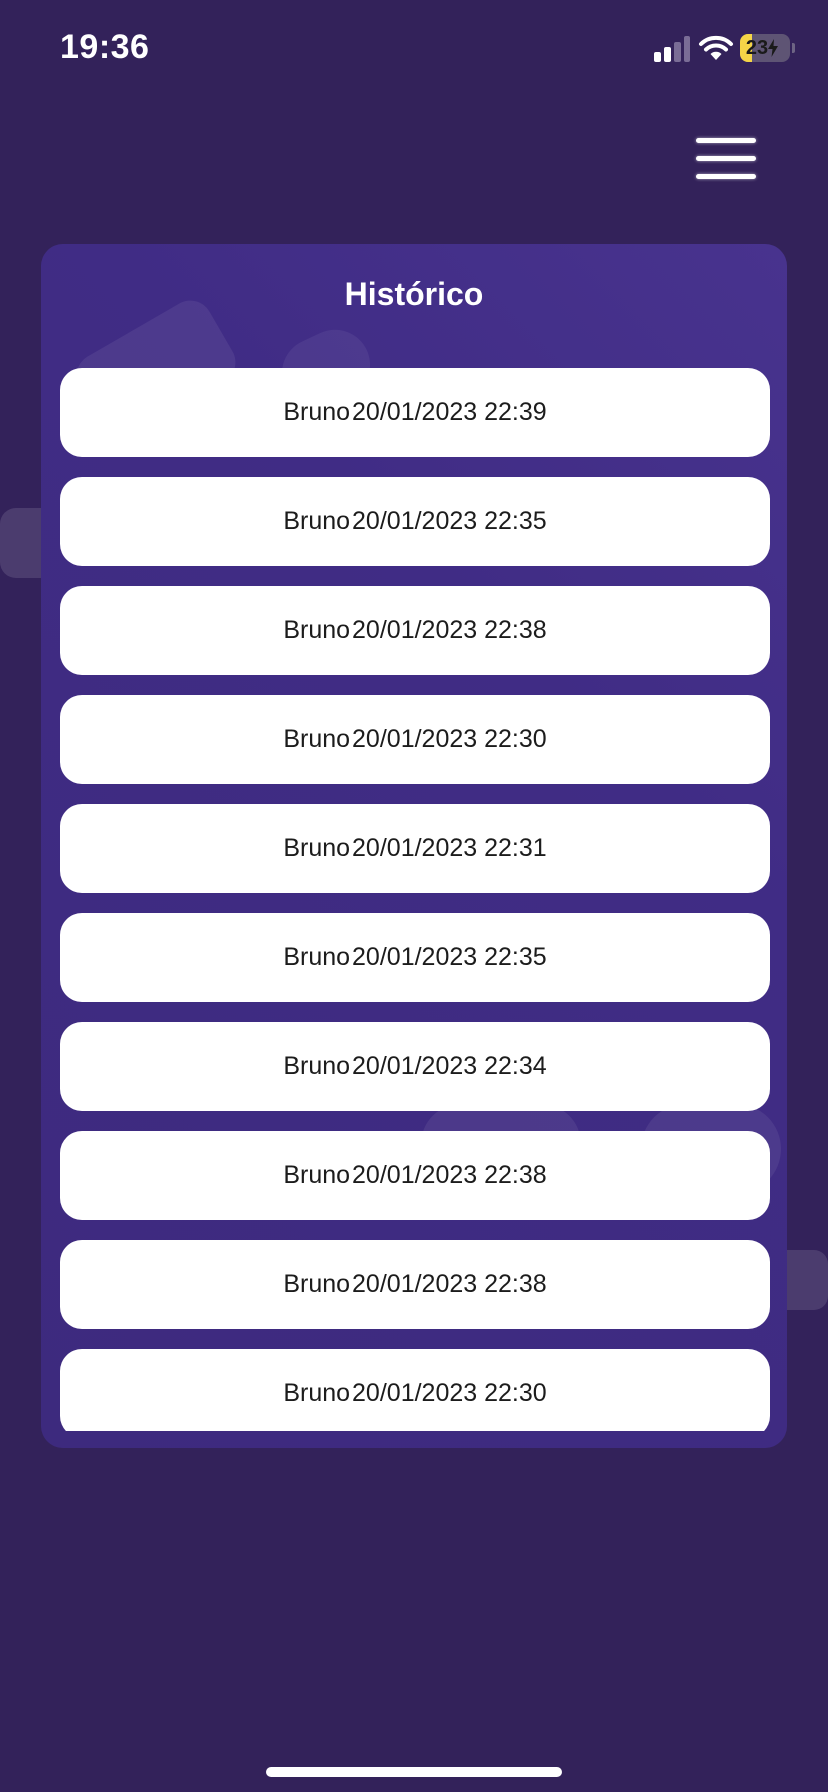 This screenshot has height=1792, width=828. What do you see at coordinates (105, 47) in the screenshot?
I see `status-time: 19:36` at bounding box center [105, 47].